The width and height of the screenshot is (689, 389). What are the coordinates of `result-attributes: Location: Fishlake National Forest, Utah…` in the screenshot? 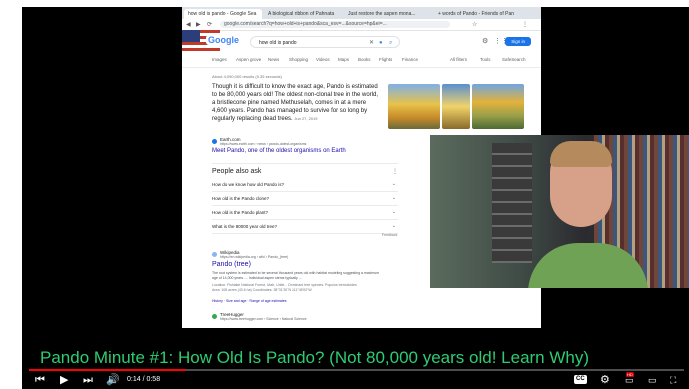 It's located at (307, 288).